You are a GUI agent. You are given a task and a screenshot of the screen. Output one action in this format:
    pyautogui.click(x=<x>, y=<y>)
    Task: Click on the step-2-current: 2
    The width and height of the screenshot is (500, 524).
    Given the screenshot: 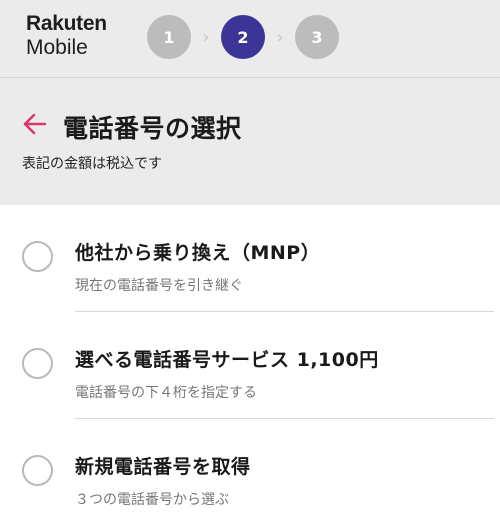 What is the action you would take?
    pyautogui.click(x=243, y=37)
    